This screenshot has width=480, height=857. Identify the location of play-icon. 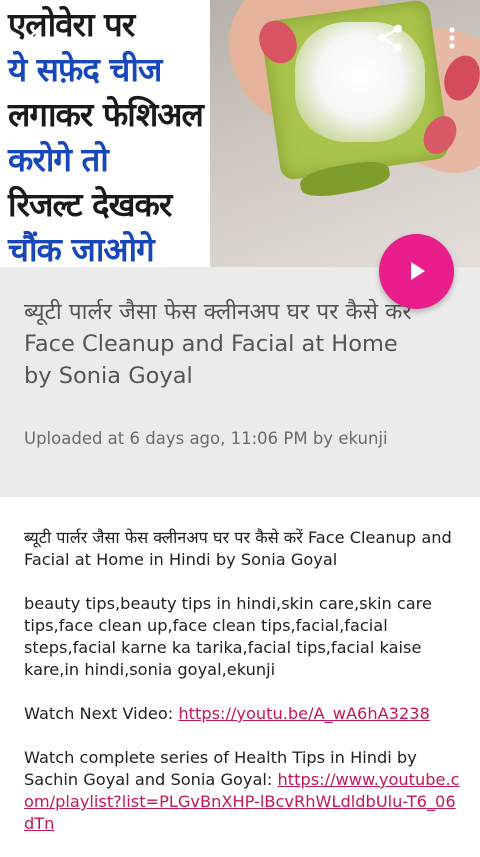
(418, 271).